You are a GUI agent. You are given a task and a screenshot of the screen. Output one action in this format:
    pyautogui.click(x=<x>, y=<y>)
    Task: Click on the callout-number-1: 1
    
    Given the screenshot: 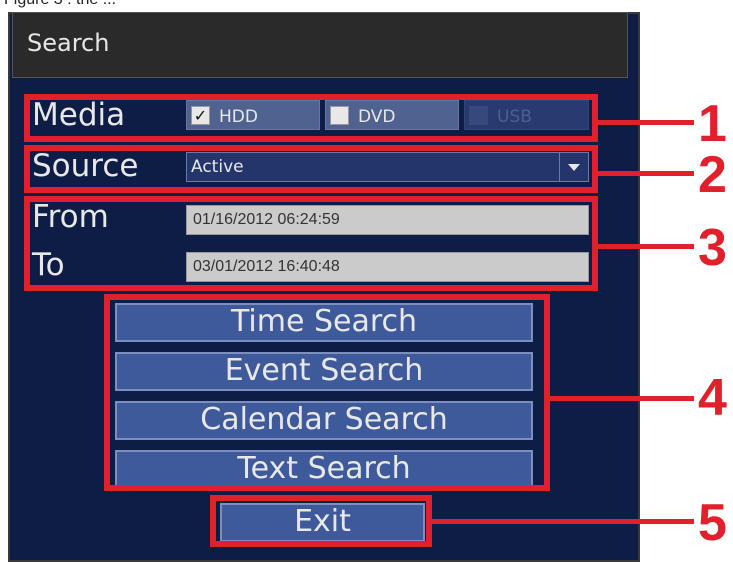 What is the action you would take?
    pyautogui.click(x=712, y=124)
    